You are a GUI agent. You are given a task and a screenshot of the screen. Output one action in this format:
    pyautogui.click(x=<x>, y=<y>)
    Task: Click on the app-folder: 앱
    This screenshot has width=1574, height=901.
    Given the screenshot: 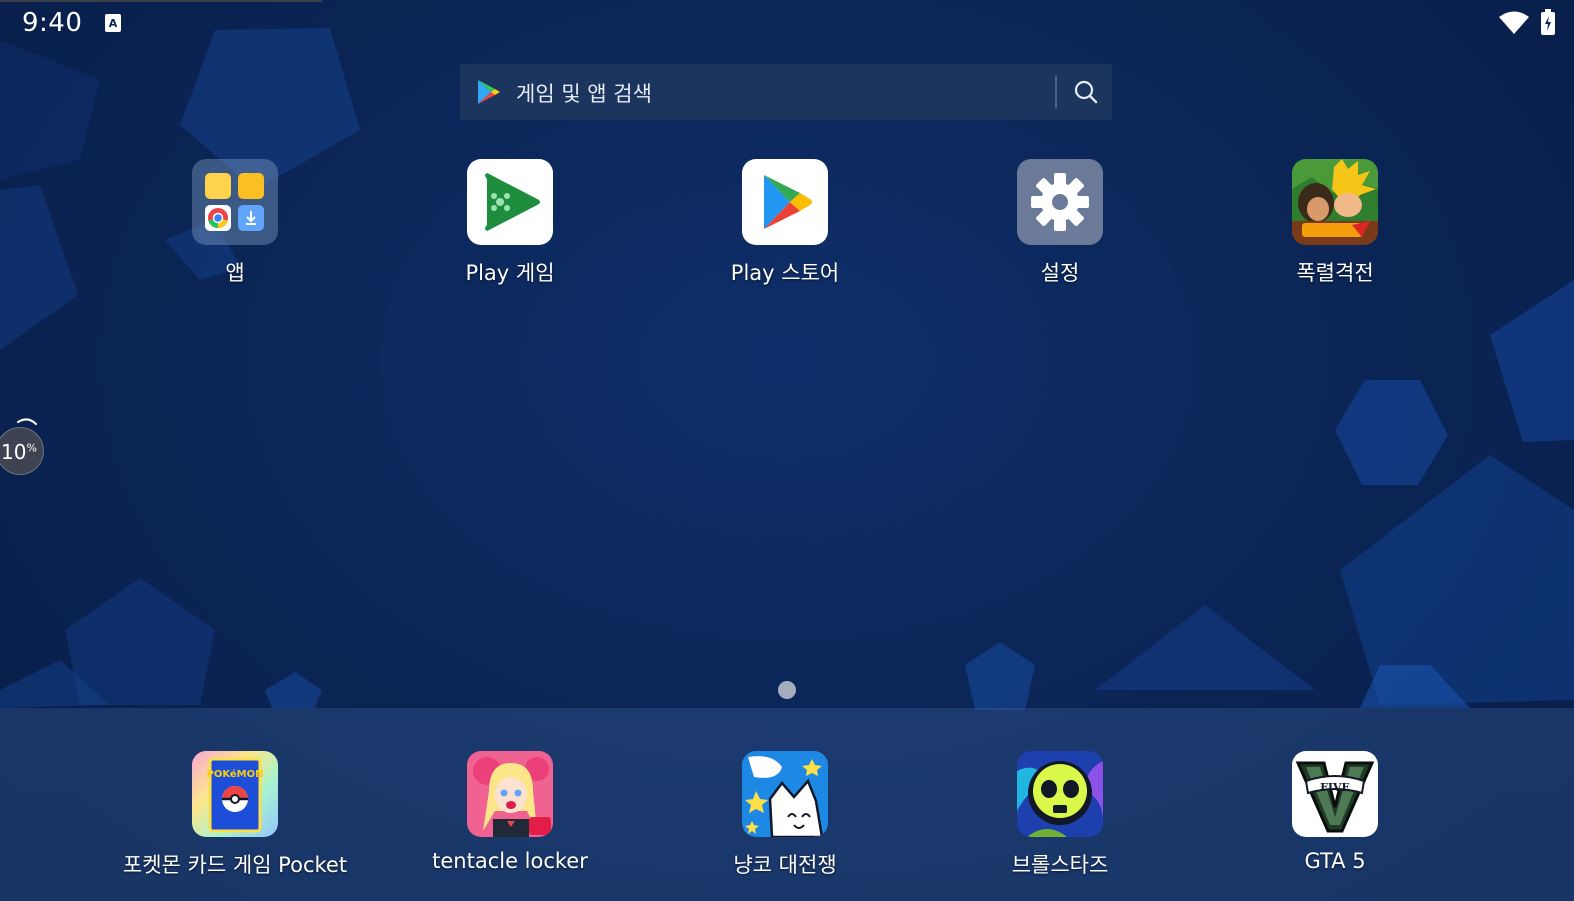 What is the action you would take?
    pyautogui.click(x=235, y=223)
    